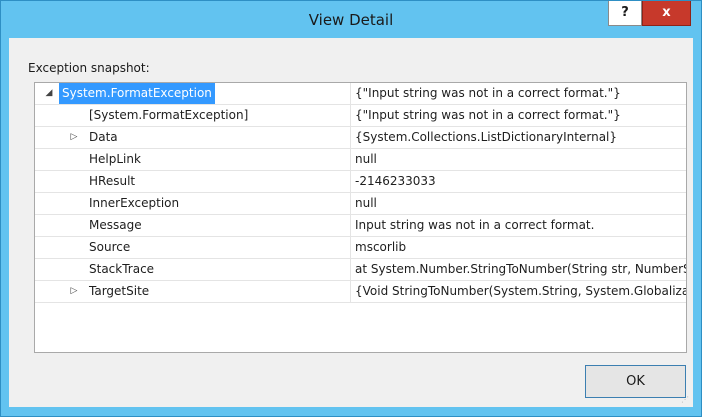  What do you see at coordinates (666, 13) in the screenshot?
I see `close-button: x` at bounding box center [666, 13].